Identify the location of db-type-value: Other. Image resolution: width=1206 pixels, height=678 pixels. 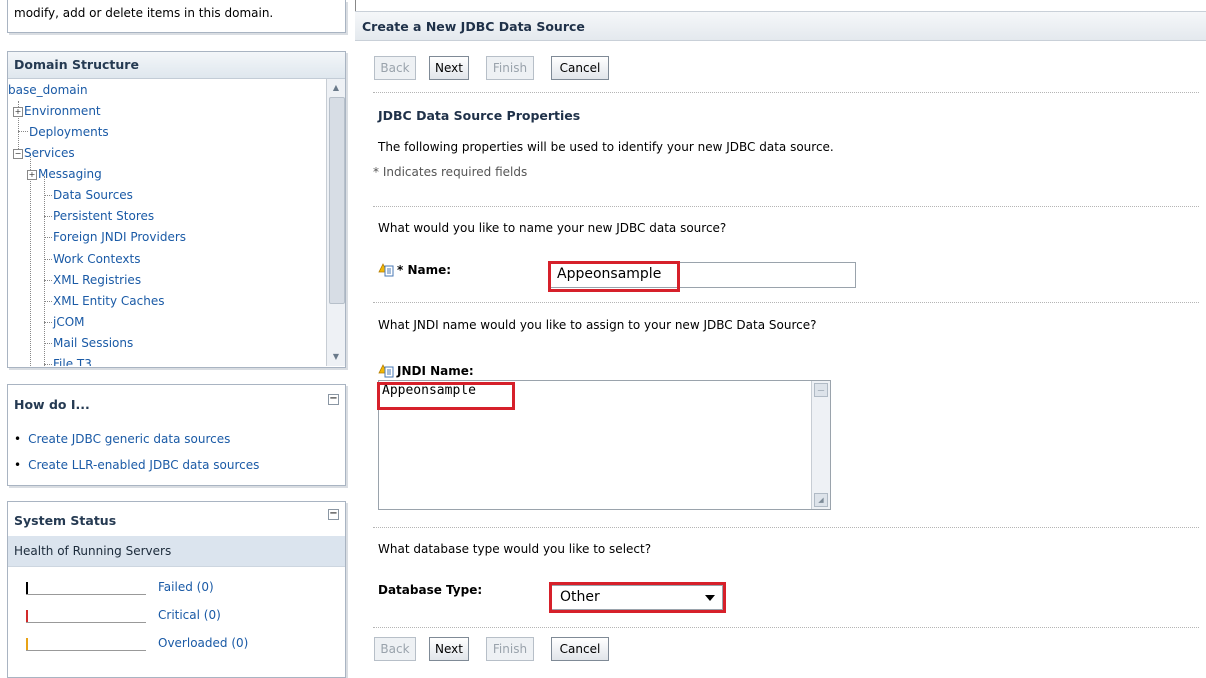
(580, 597).